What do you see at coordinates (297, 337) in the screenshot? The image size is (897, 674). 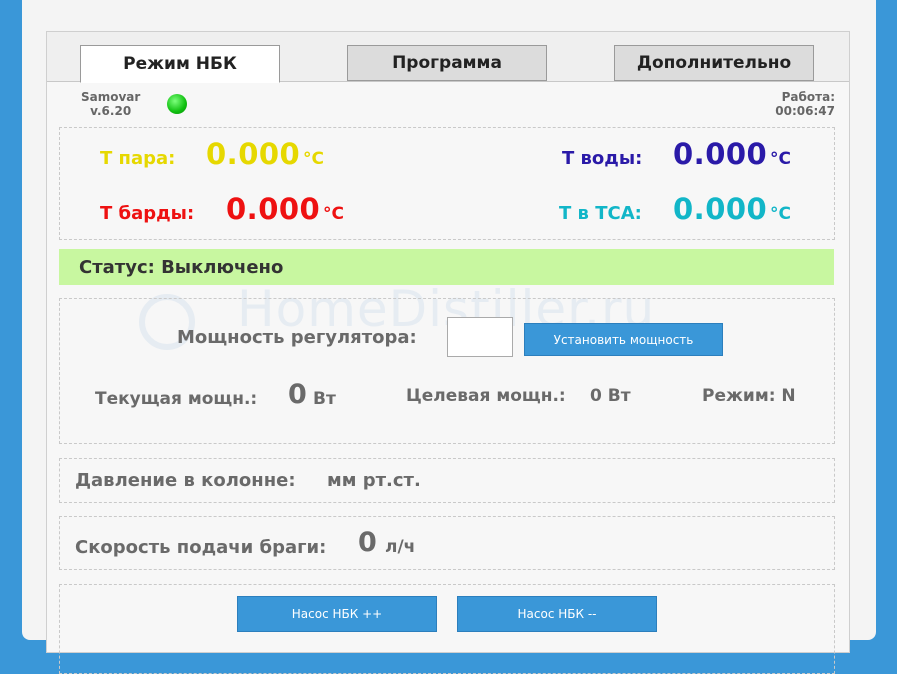 I see `regulator-power-label: Мощность регулятора:` at bounding box center [297, 337].